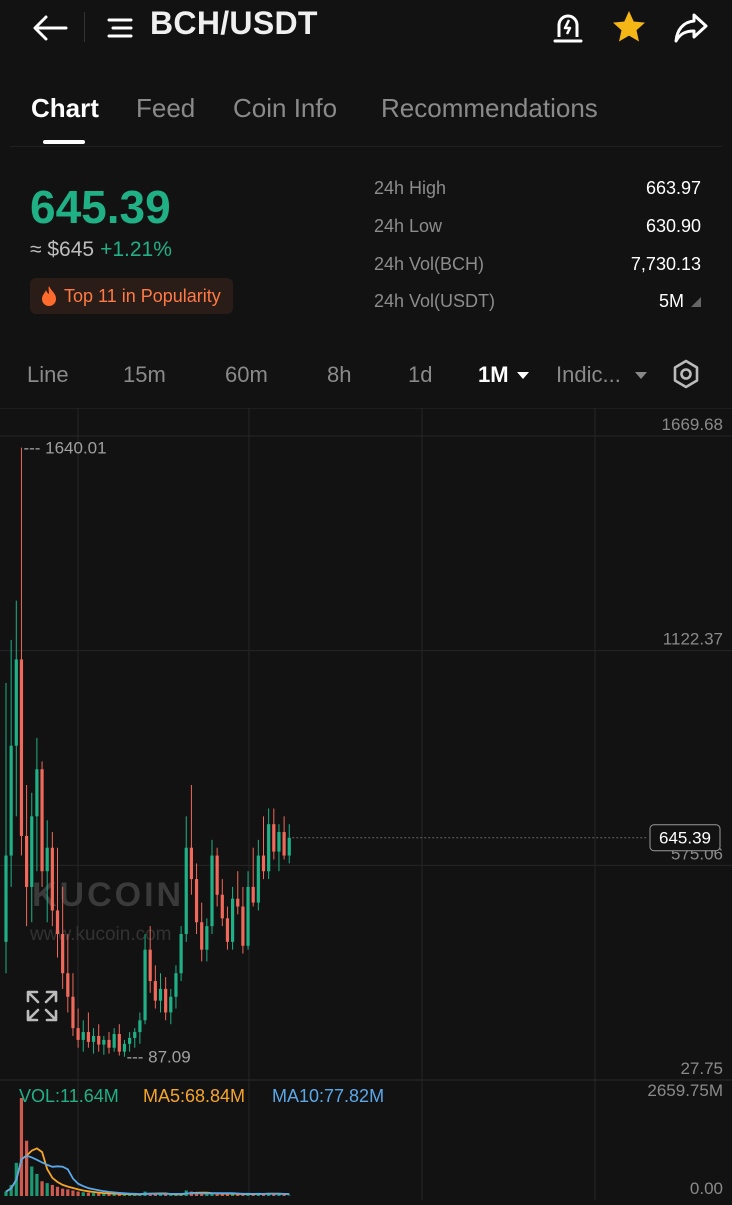 The image size is (732, 1205). Describe the element at coordinates (69, 1096) in the screenshot. I see `vol-legend-vol: VOL:11.64M` at that location.